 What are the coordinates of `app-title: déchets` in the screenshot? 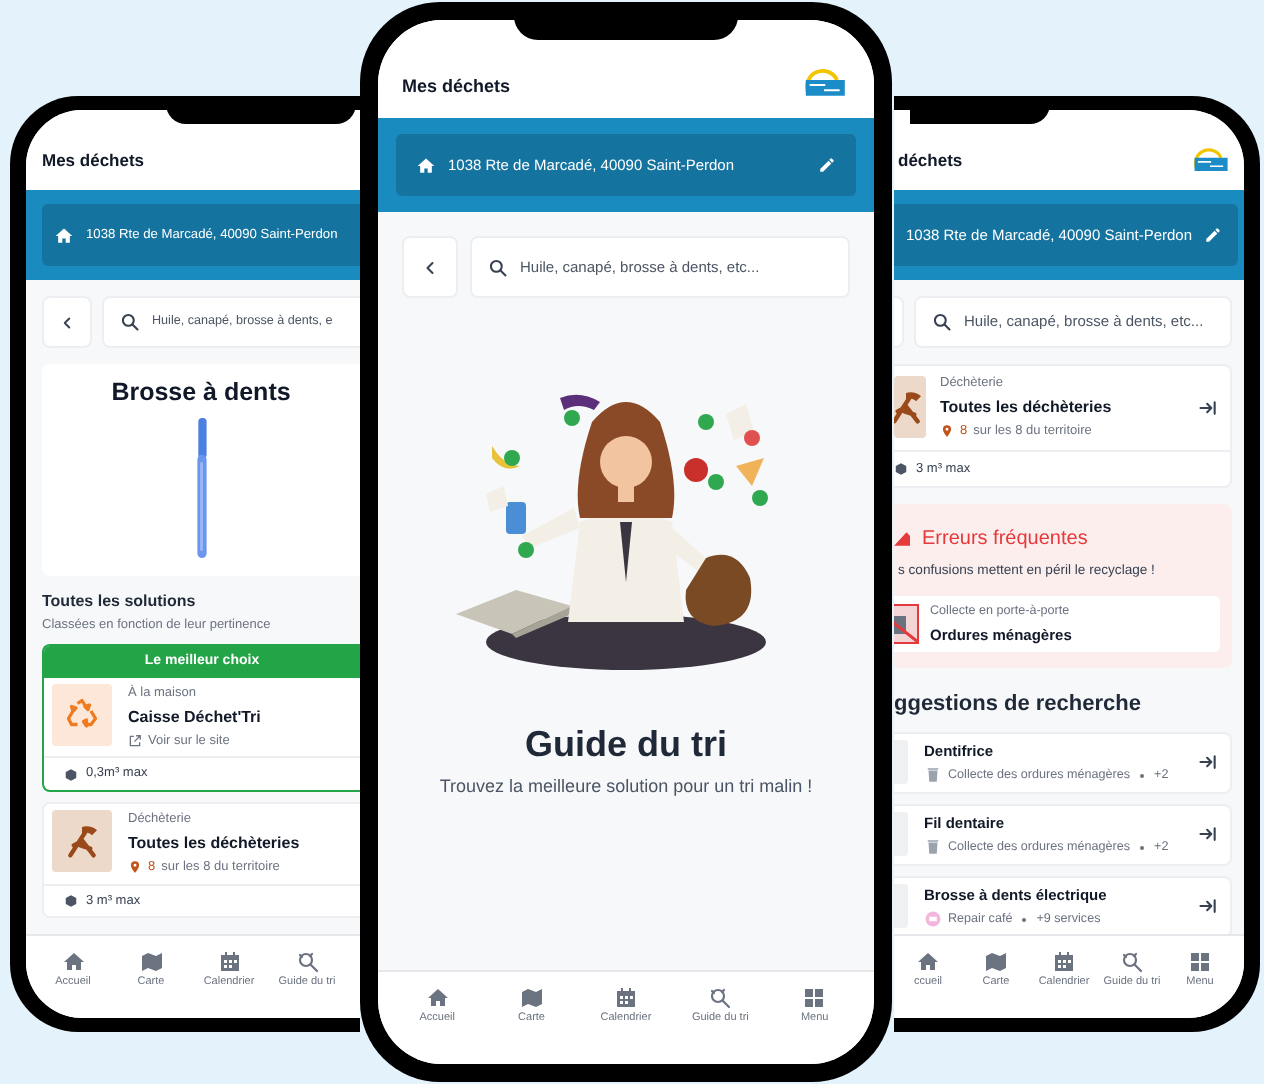 It's located at (930, 161).